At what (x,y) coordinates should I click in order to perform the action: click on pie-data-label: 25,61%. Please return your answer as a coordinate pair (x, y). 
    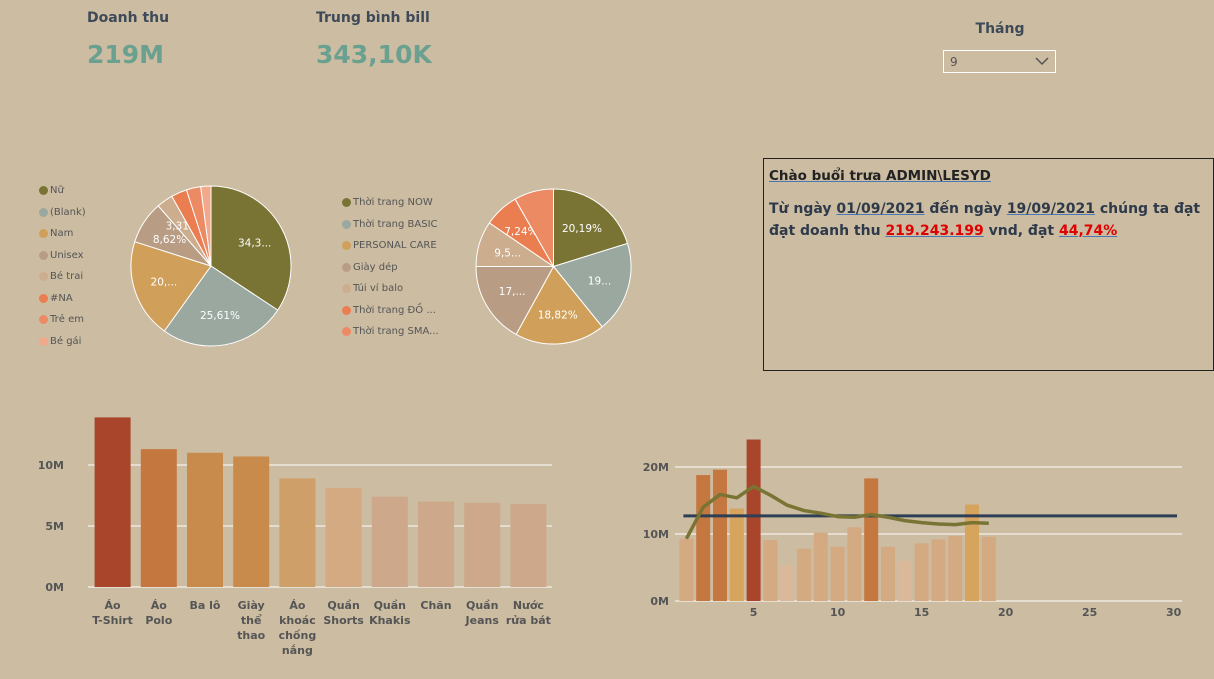
    Looking at the image, I should click on (220, 316).